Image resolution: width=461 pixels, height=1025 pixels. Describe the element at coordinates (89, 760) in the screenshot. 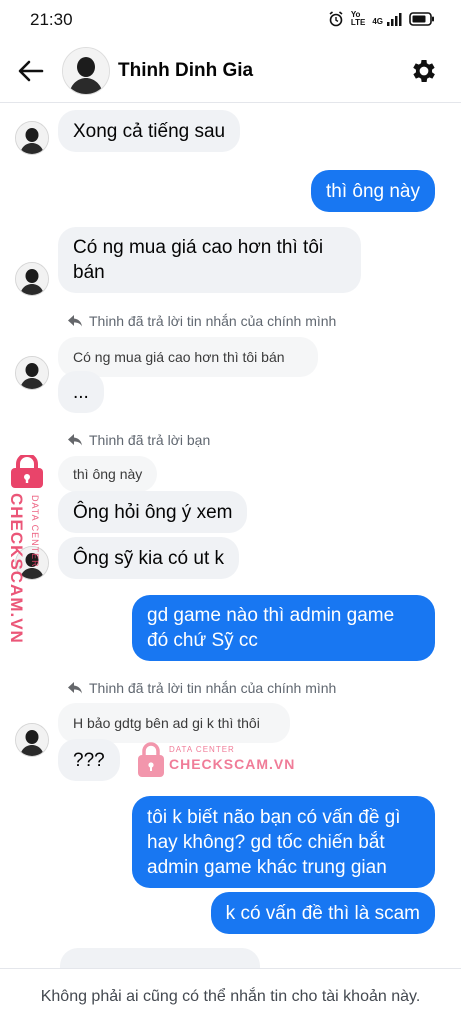

I see `incoming-message: ???` at that location.